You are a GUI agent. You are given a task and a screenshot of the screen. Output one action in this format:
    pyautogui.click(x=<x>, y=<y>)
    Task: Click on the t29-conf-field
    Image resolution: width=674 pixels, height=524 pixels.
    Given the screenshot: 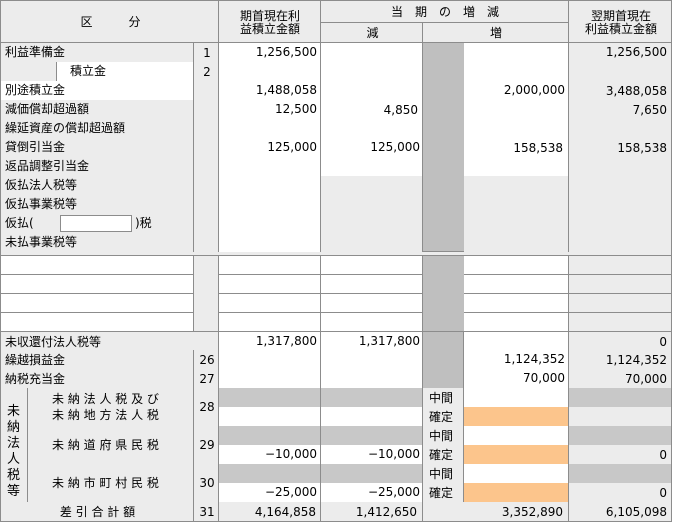 What is the action you would take?
    pyautogui.click(x=515, y=455)
    